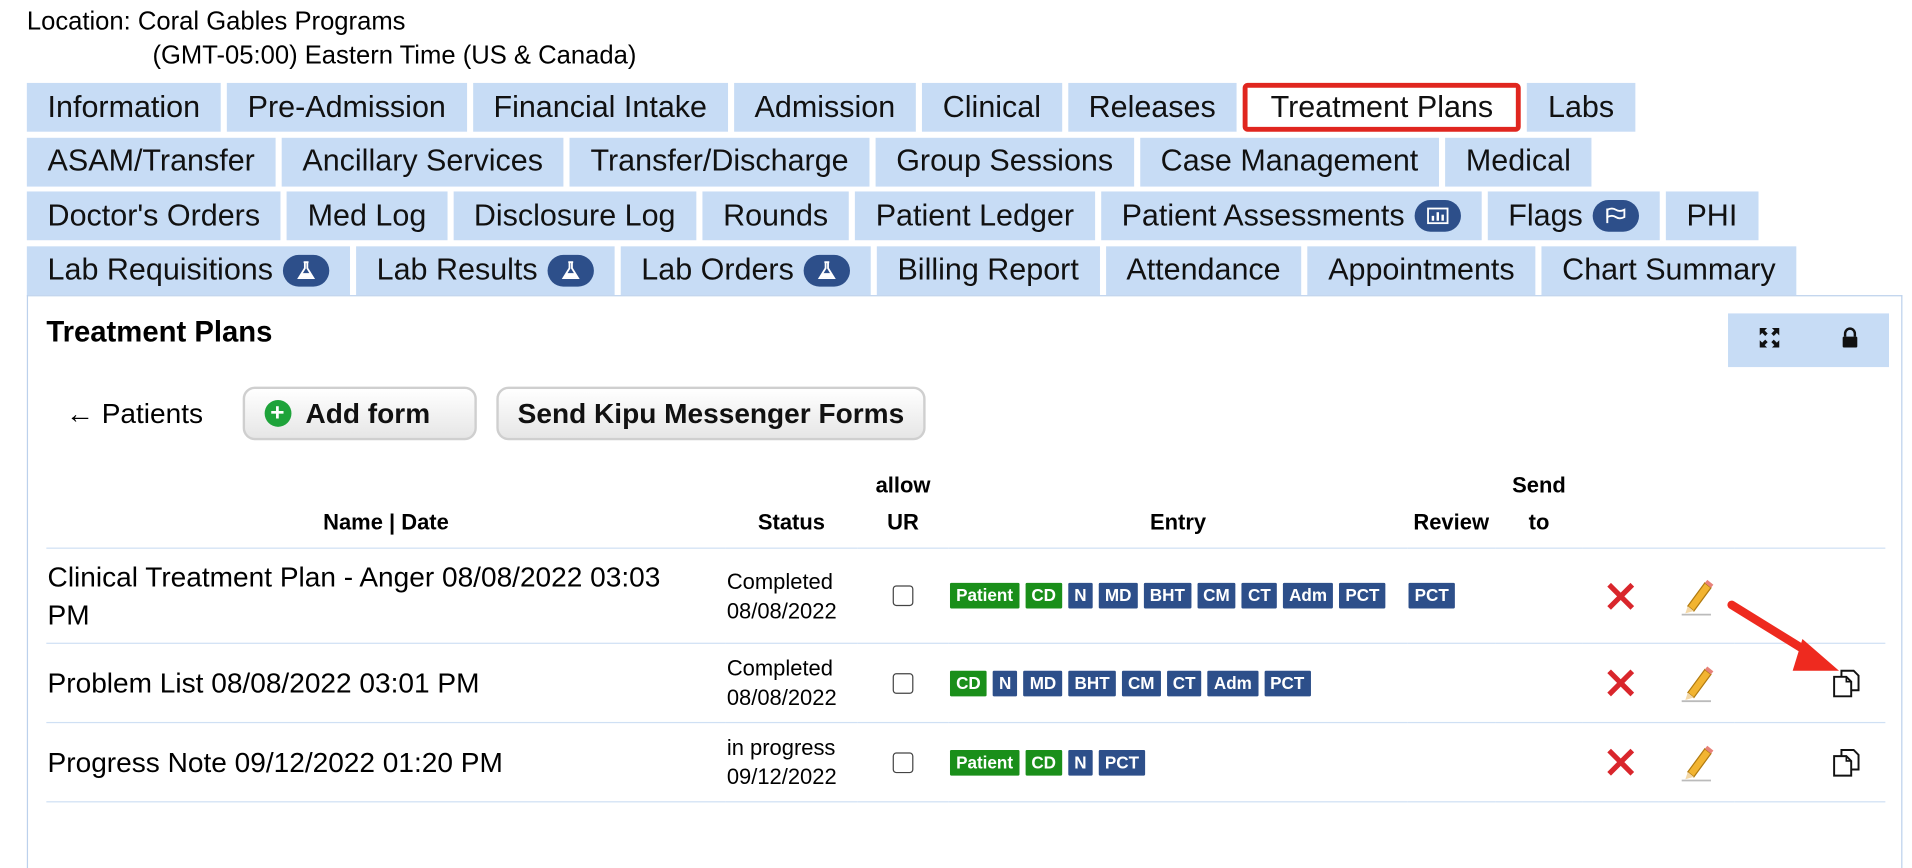 The image size is (1912, 868). I want to click on tab-label: Releases, so click(1152, 106).